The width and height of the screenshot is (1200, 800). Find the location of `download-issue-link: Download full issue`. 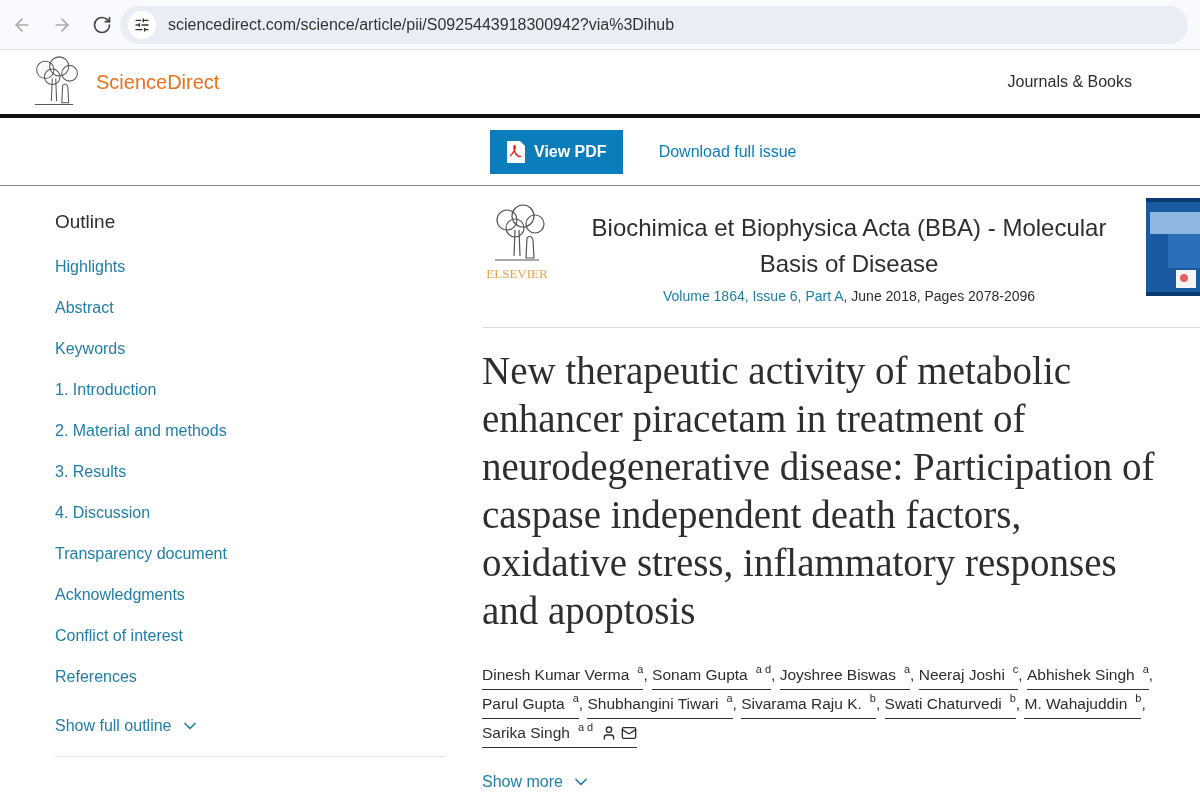

download-issue-link: Download full issue is located at coordinates (727, 151).